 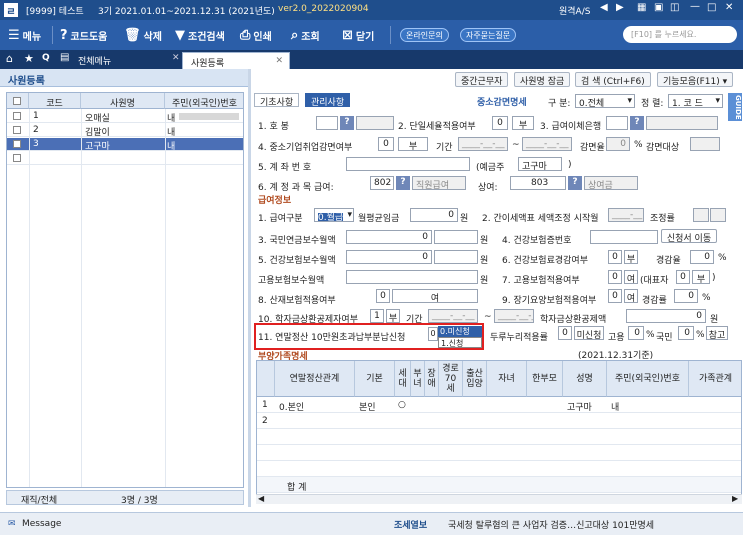 I want to click on news-text: 국세청 탈루혐의 큰 사업자 검증…신고대상 101만명세, so click(x=551, y=524).